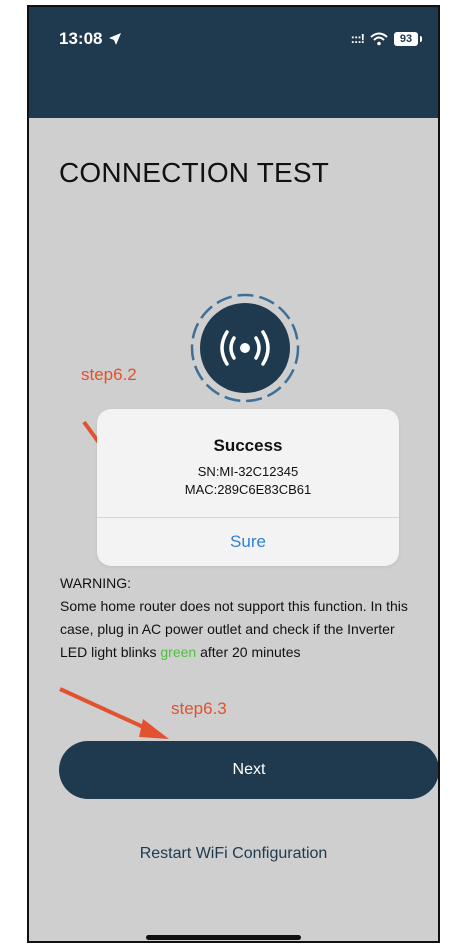 The image size is (472, 950). Describe the element at coordinates (109, 374) in the screenshot. I see `annotation-step-6-2: step6.2` at that location.